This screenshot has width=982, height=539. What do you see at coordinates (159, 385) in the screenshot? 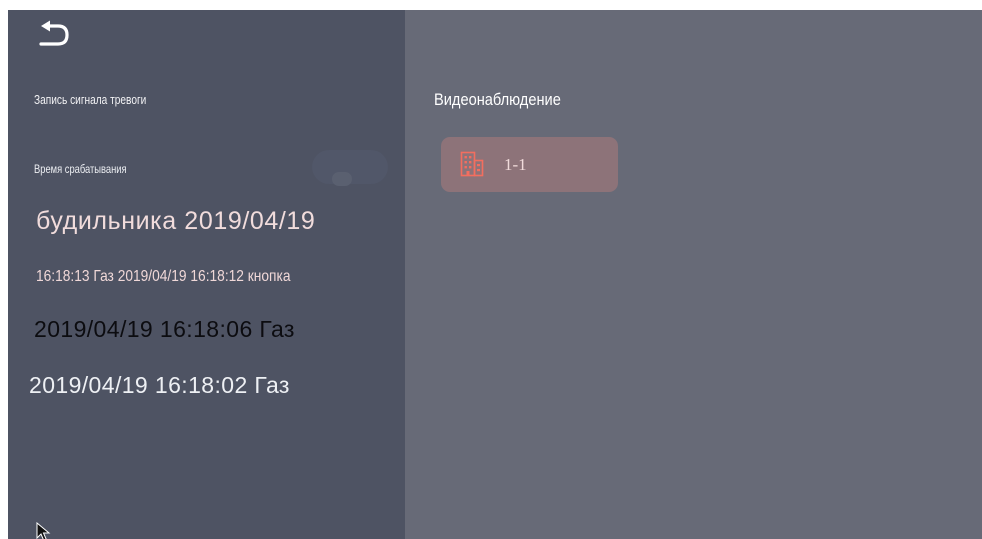
I see `alarm-record-line: 2019/04/19 16:18:02 Газ` at bounding box center [159, 385].